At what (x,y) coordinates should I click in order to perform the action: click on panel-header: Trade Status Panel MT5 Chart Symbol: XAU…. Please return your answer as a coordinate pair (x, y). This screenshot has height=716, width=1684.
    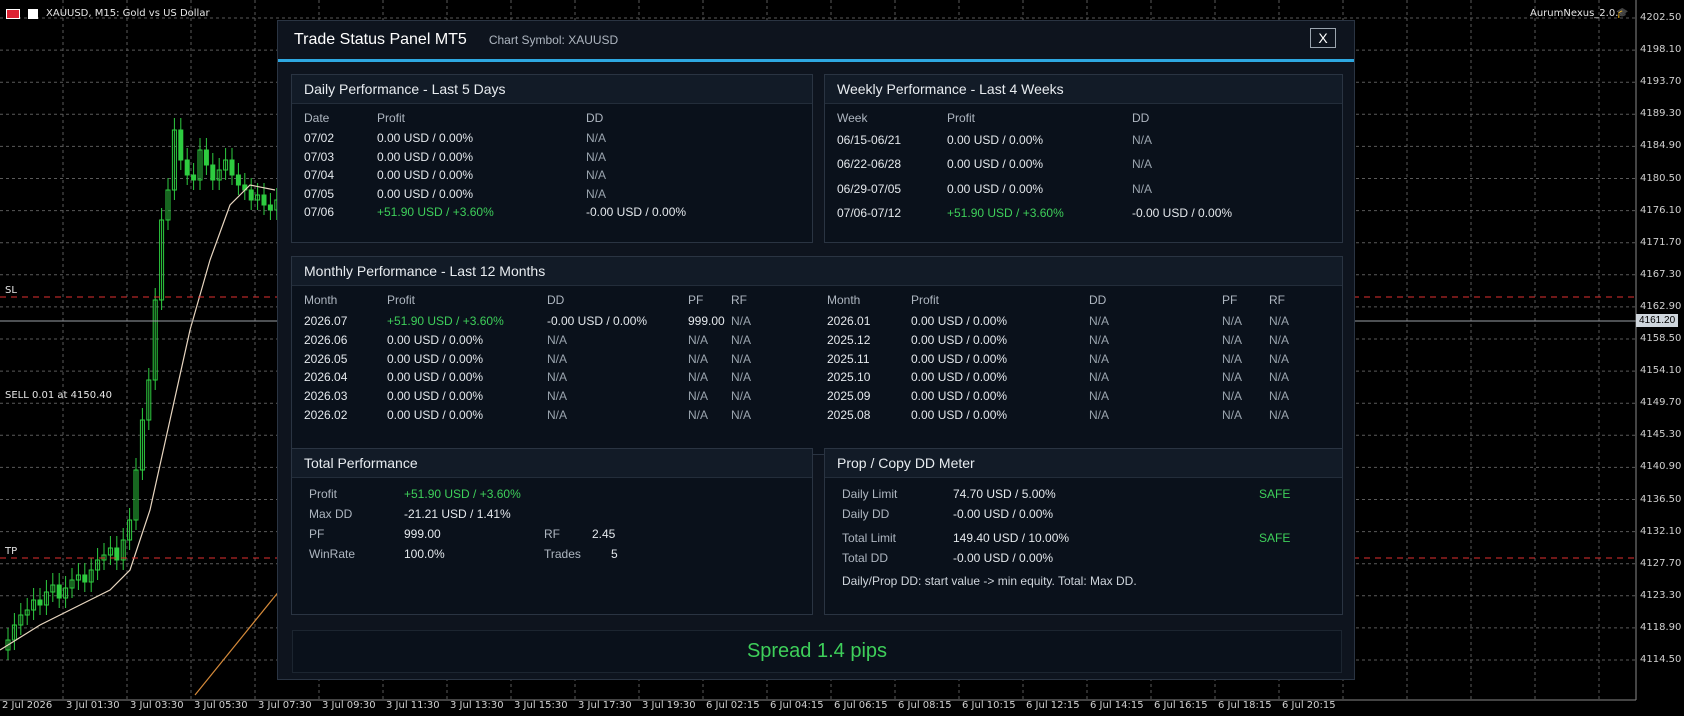
    Looking at the image, I should click on (816, 41).